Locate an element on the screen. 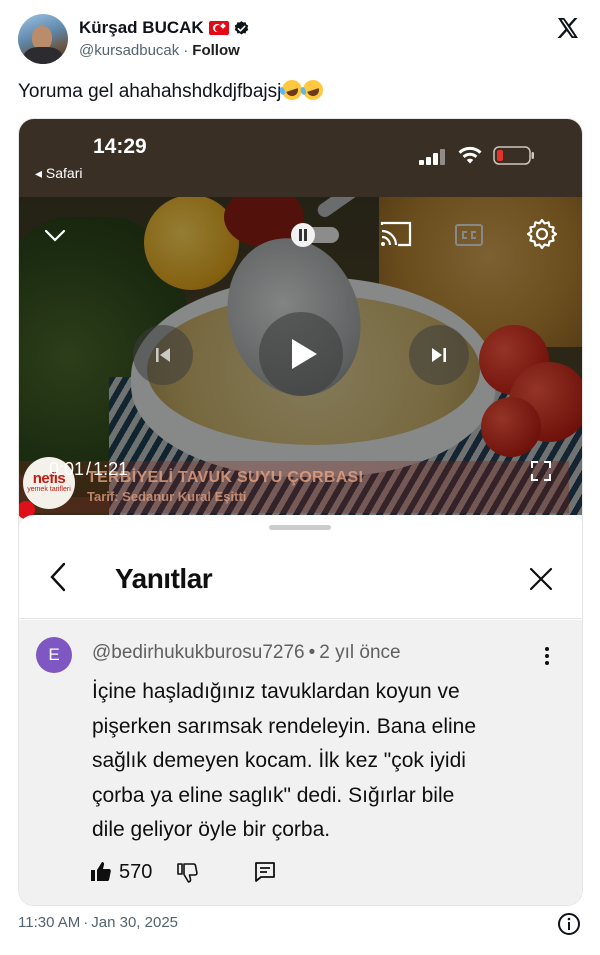  recipe-title: TERBİYELİ TAVUK SUYU ÇORBASI is located at coordinates (225, 477).